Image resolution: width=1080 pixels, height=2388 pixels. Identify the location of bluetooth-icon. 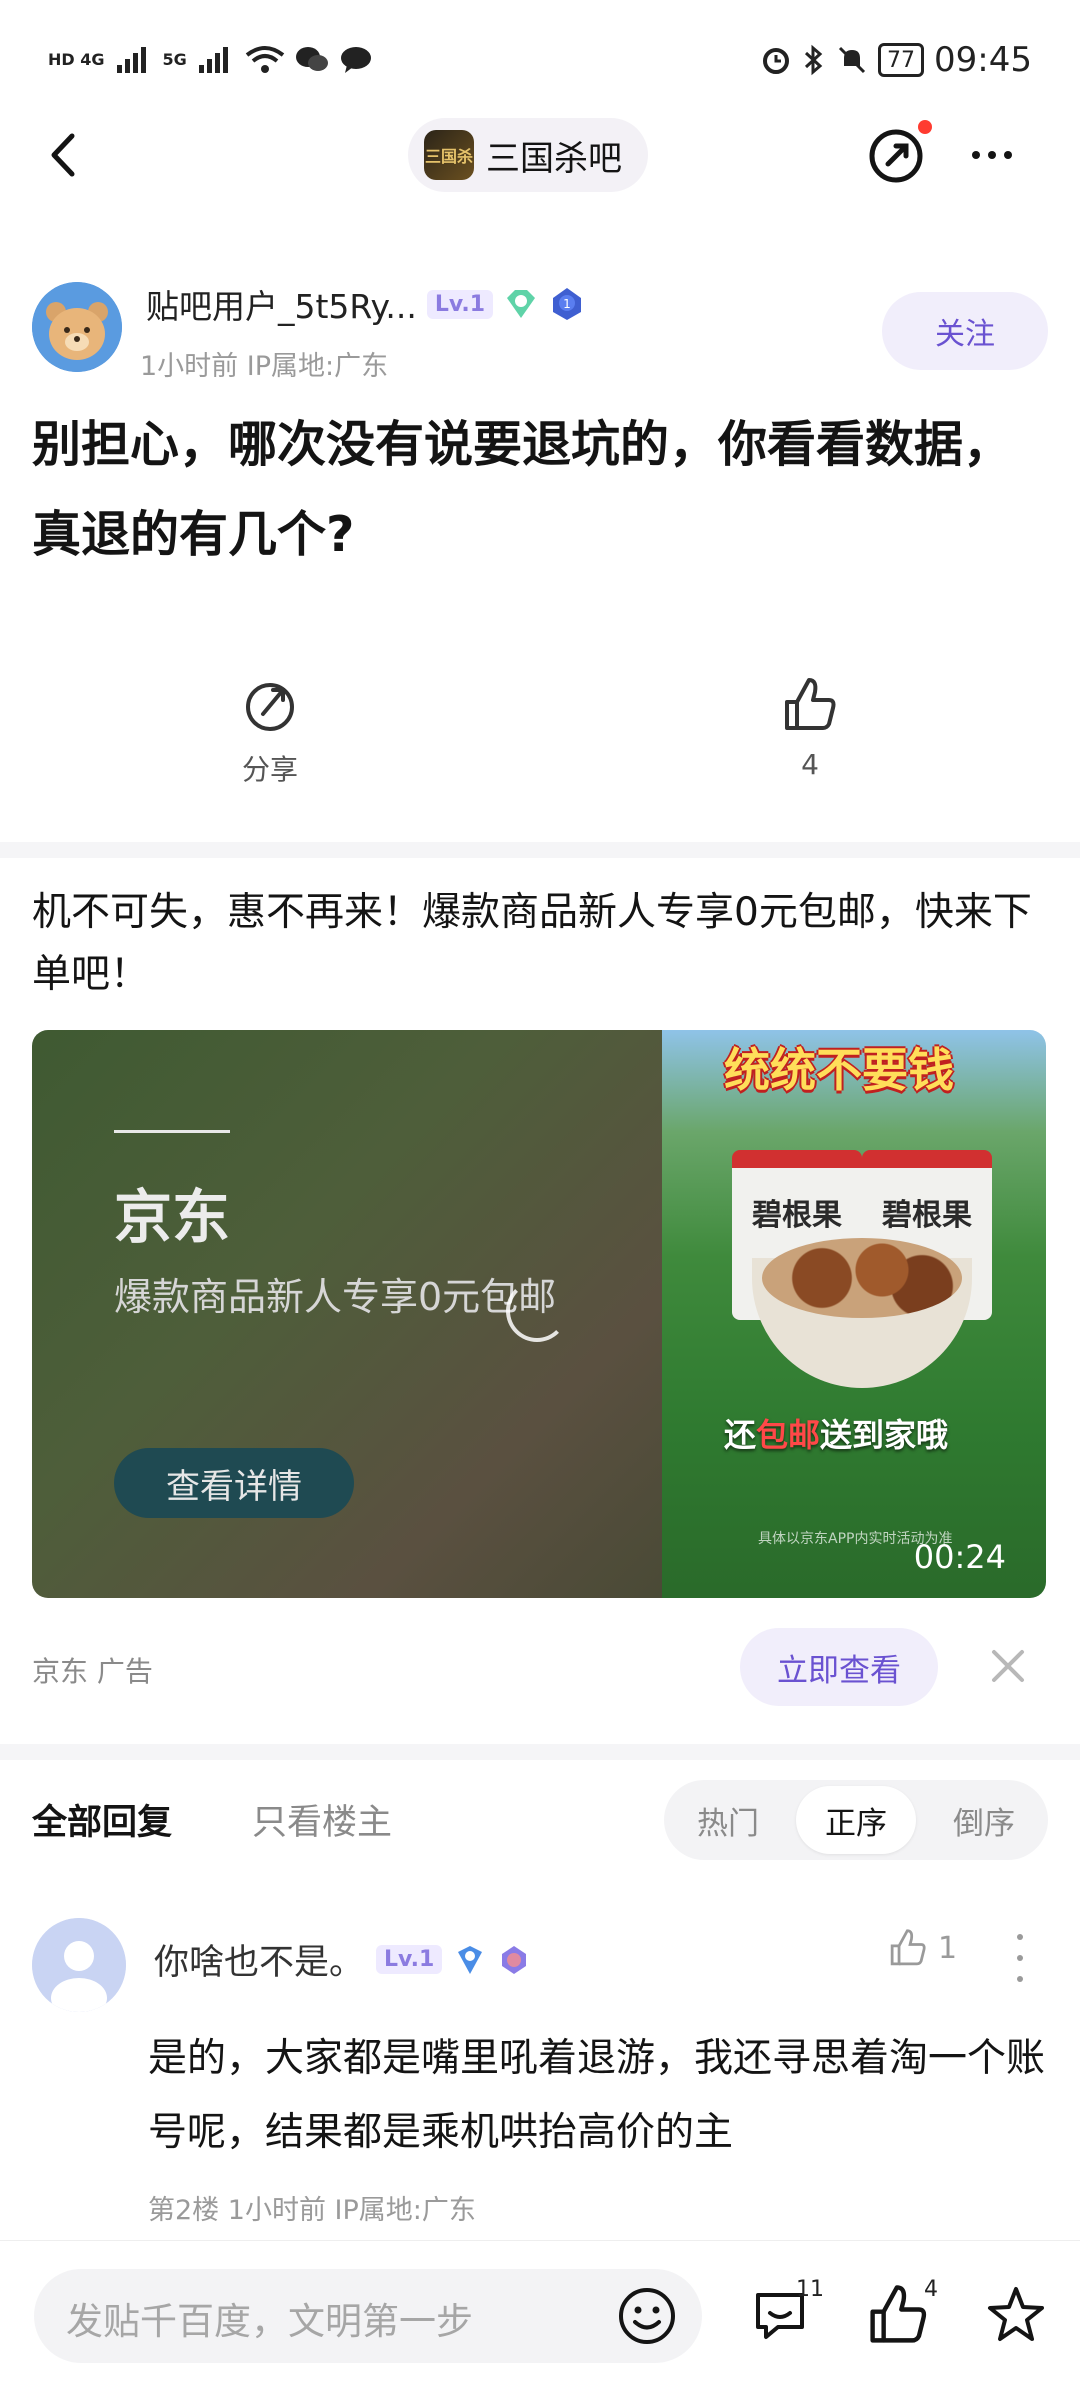
(813, 60).